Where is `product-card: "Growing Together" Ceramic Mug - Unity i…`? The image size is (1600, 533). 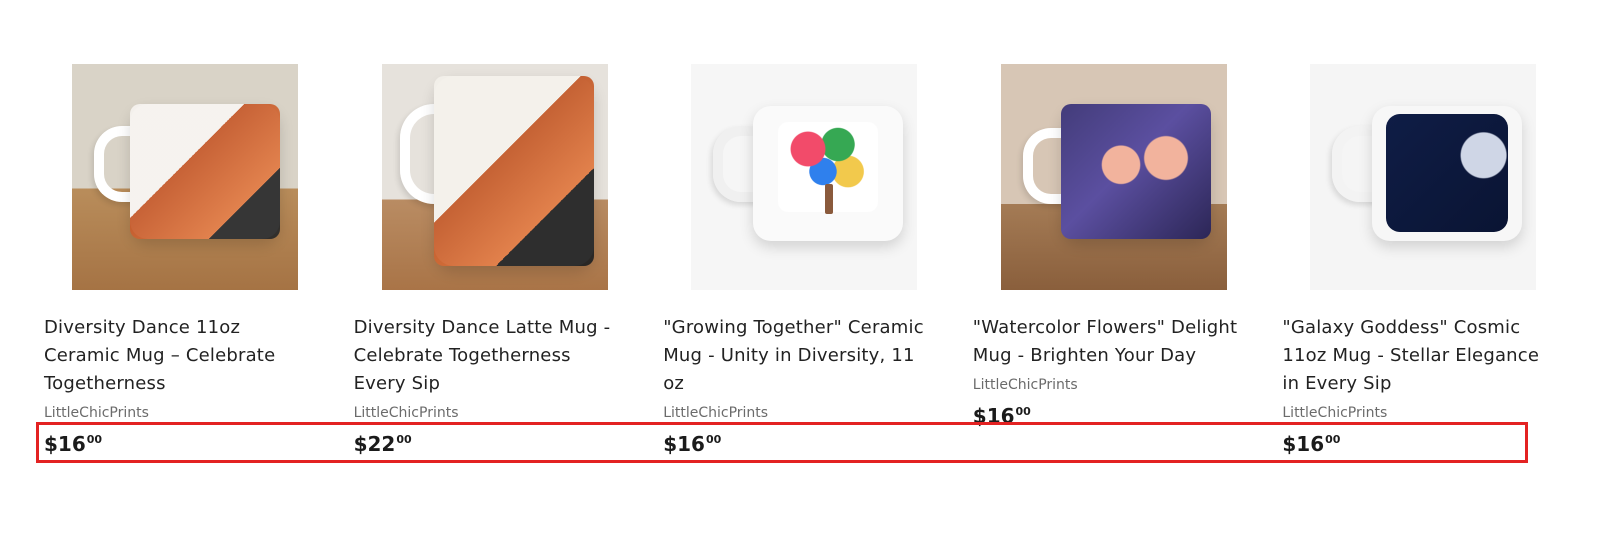 product-card: "Growing Together" Ceramic Mug - Unity i… is located at coordinates (800, 260).